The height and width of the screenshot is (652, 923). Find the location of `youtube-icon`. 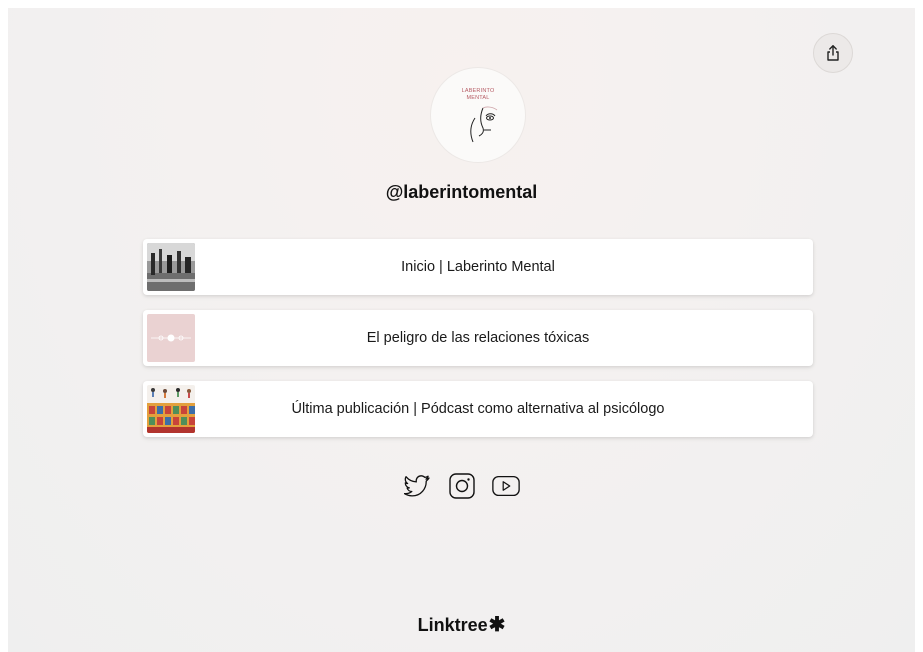

youtube-icon is located at coordinates (506, 486).